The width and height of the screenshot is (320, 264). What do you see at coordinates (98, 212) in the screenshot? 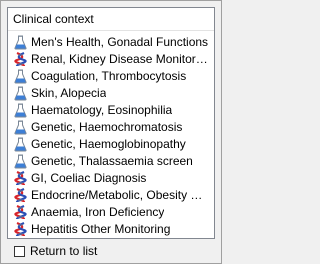
I see `list-item-label: Anaemia, Iron Deficiency` at bounding box center [98, 212].